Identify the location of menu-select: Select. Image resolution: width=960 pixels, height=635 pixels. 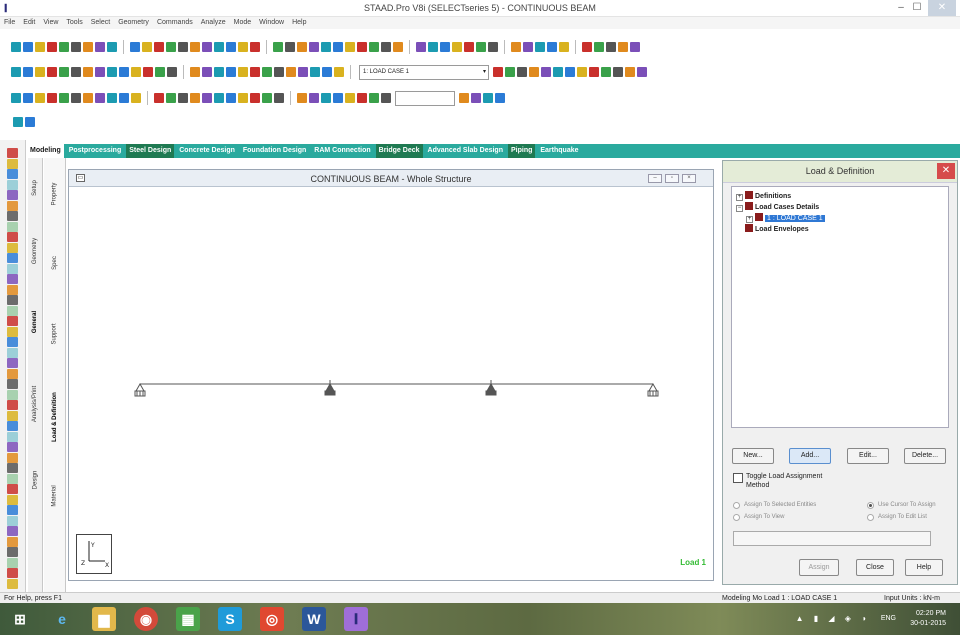
(100, 23).